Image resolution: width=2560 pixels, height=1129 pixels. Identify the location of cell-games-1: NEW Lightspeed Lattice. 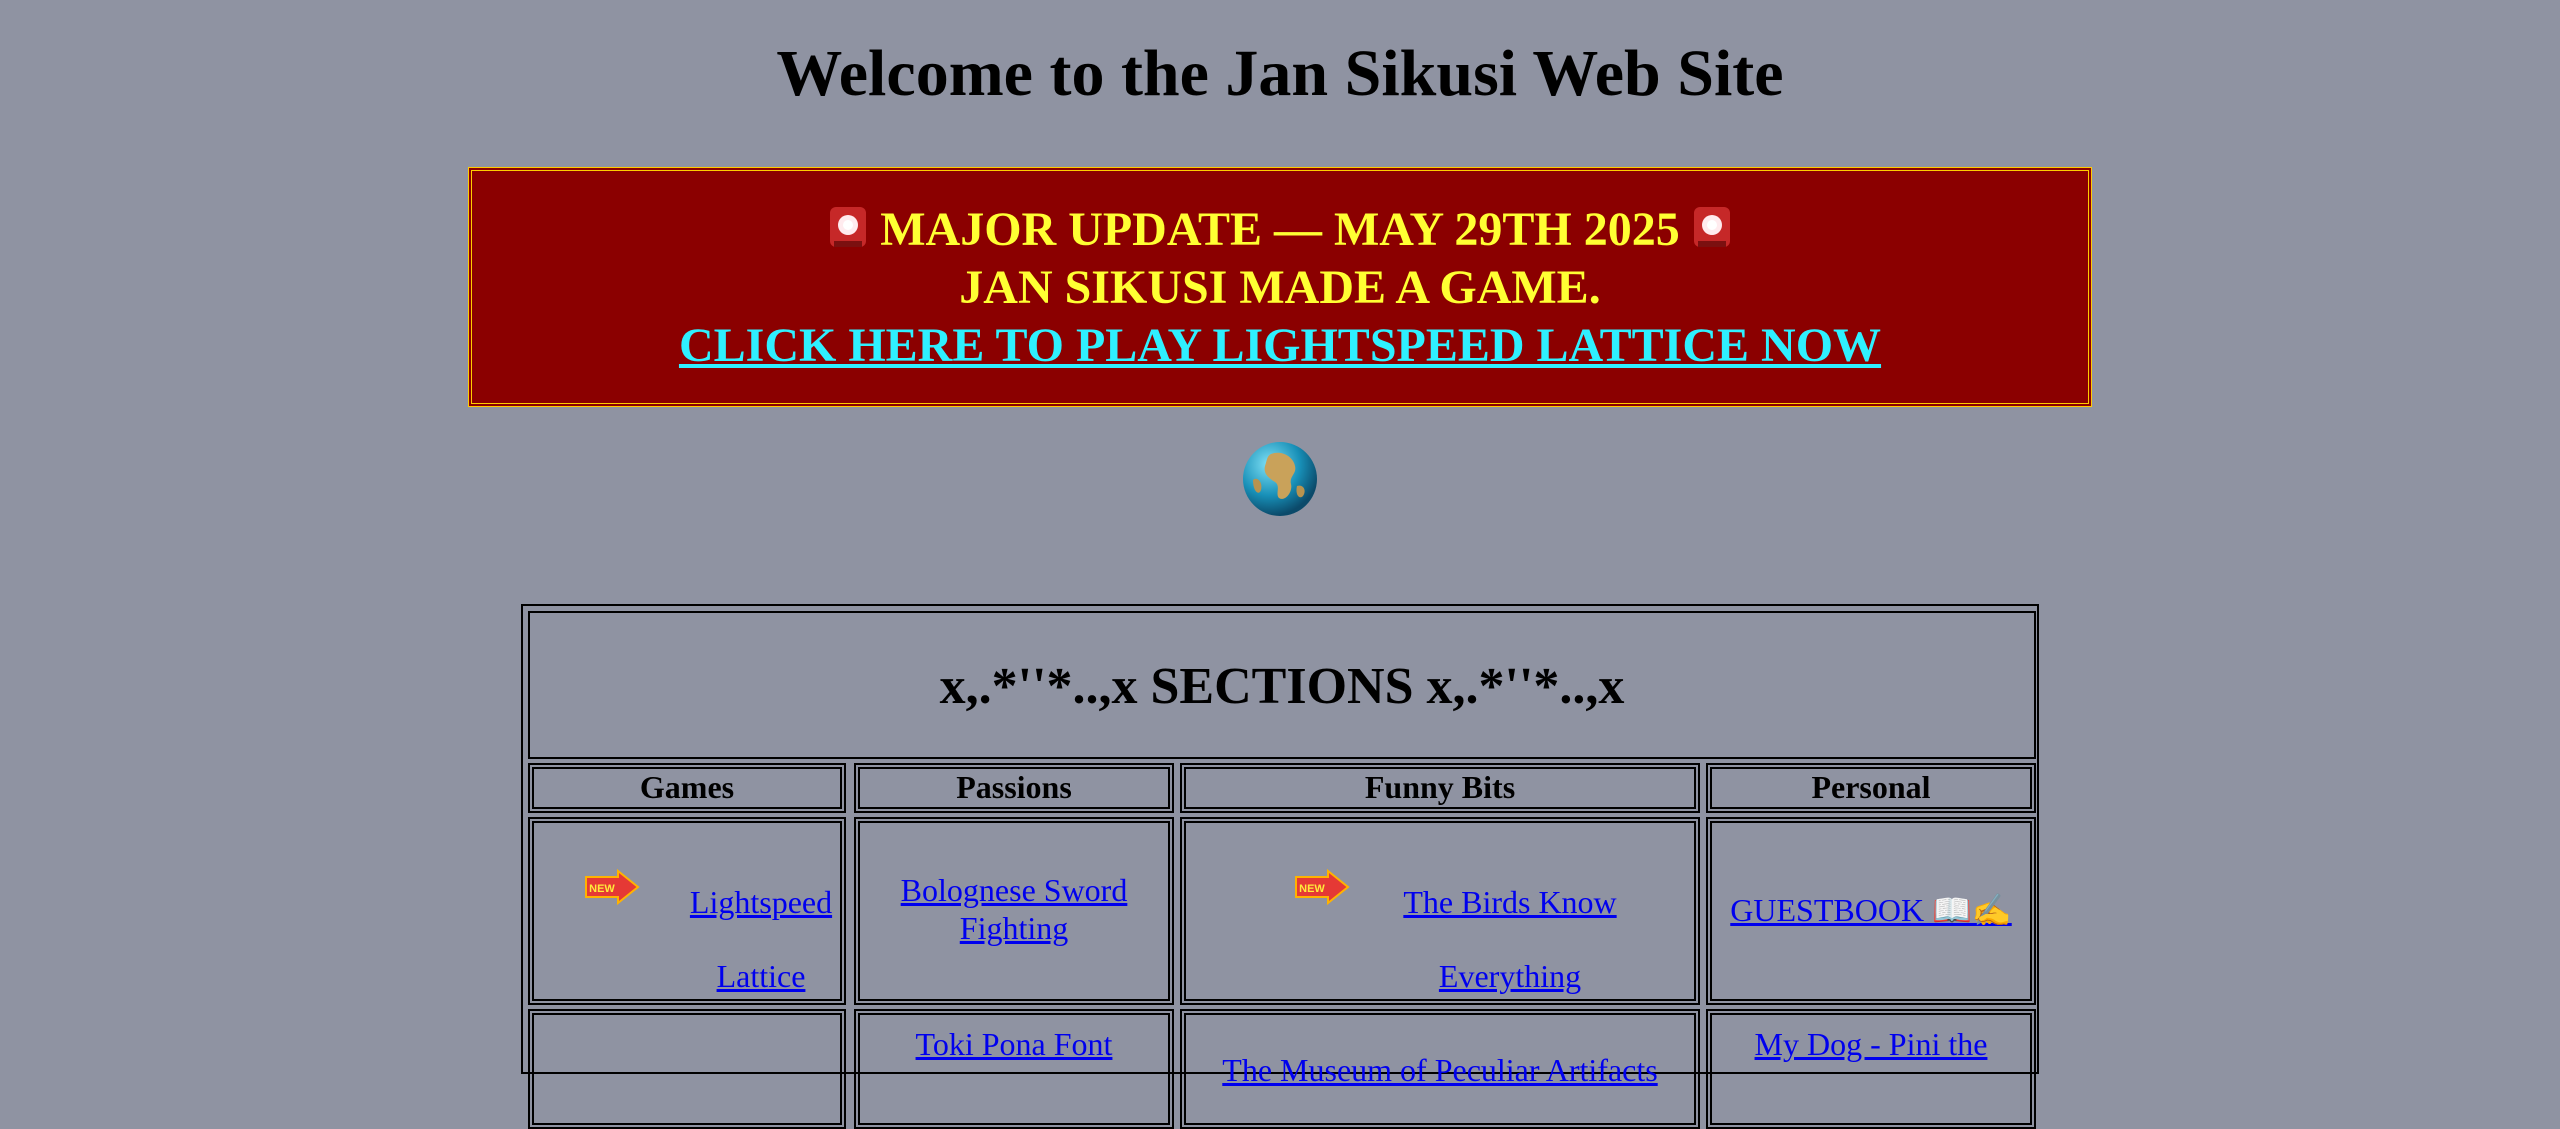
(687, 911).